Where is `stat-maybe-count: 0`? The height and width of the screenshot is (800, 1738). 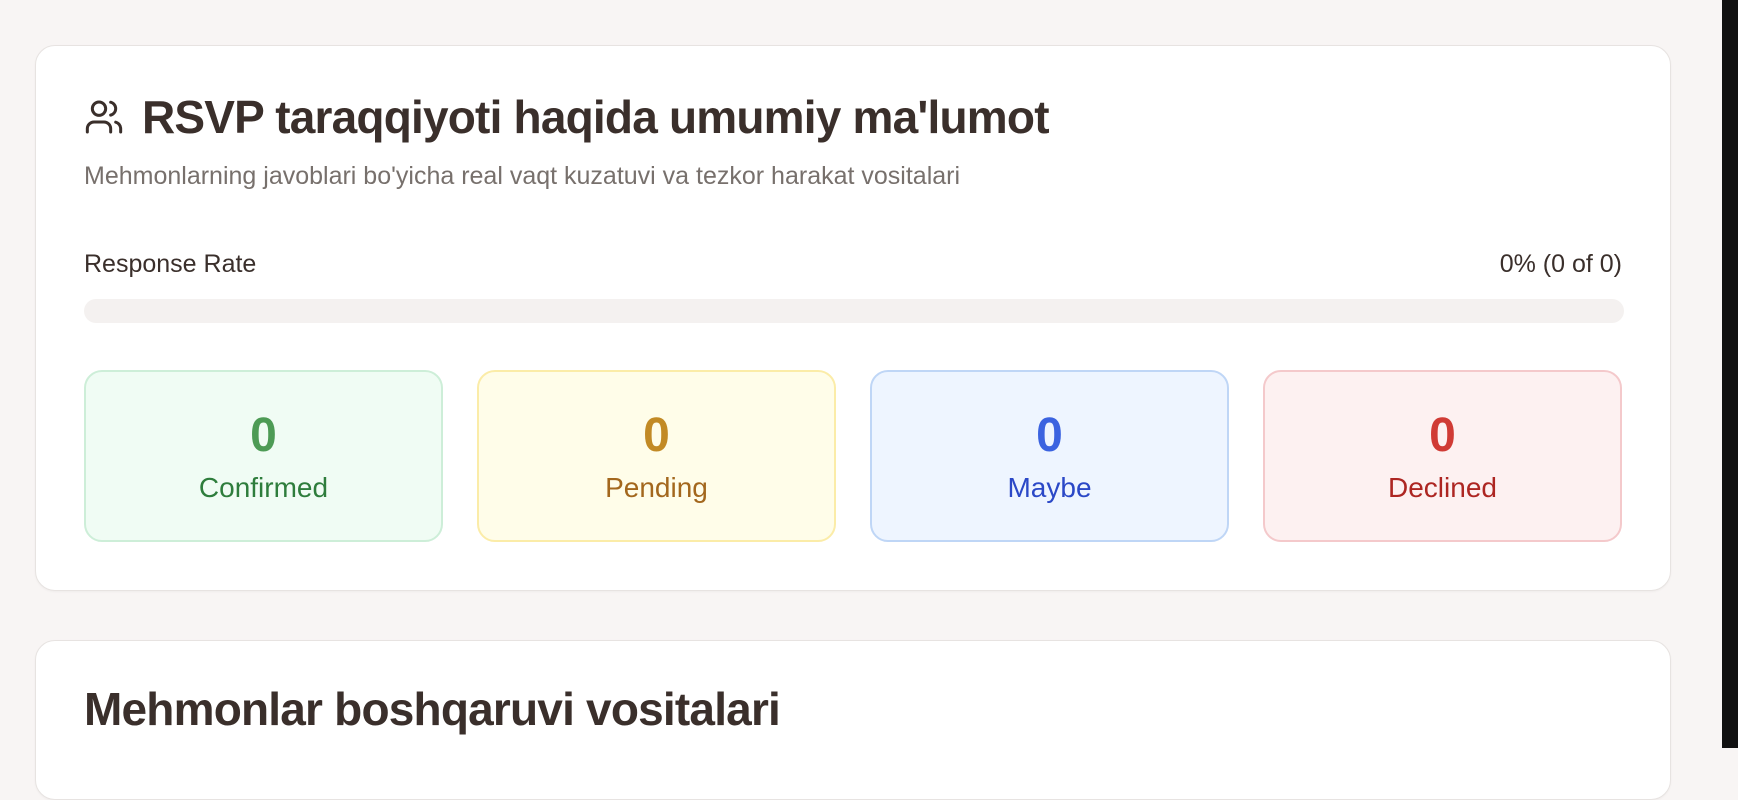 stat-maybe-count: 0 is located at coordinates (1049, 435).